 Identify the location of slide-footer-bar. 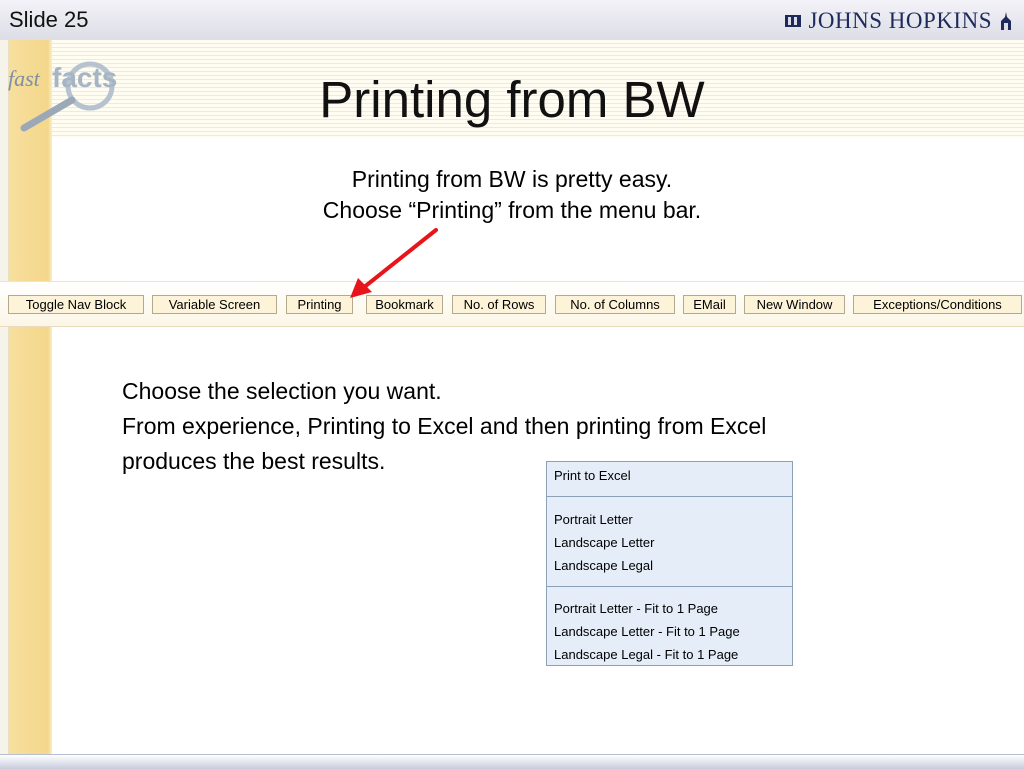
(512, 761).